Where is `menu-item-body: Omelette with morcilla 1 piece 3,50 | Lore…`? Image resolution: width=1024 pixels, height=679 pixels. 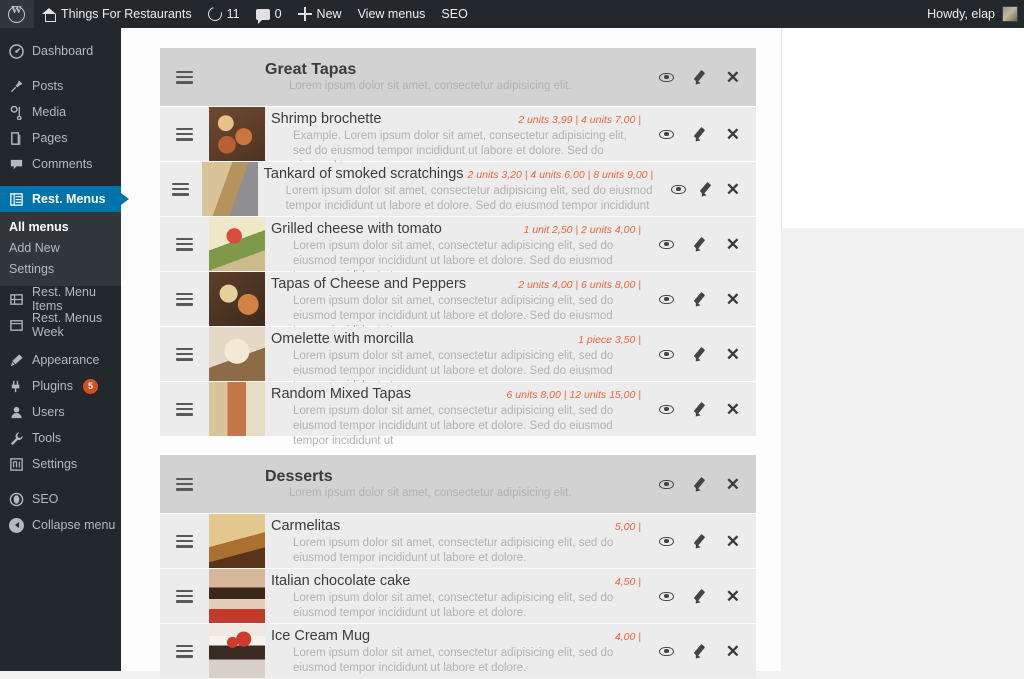 menu-item-body: Omelette with morcilla 1 piece 3,50 | Lore… is located at coordinates (458, 359).